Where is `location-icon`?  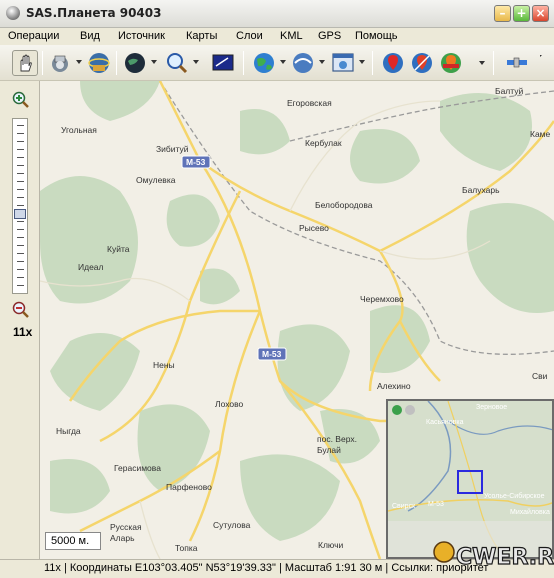
location-icon is located at coordinates (393, 63).